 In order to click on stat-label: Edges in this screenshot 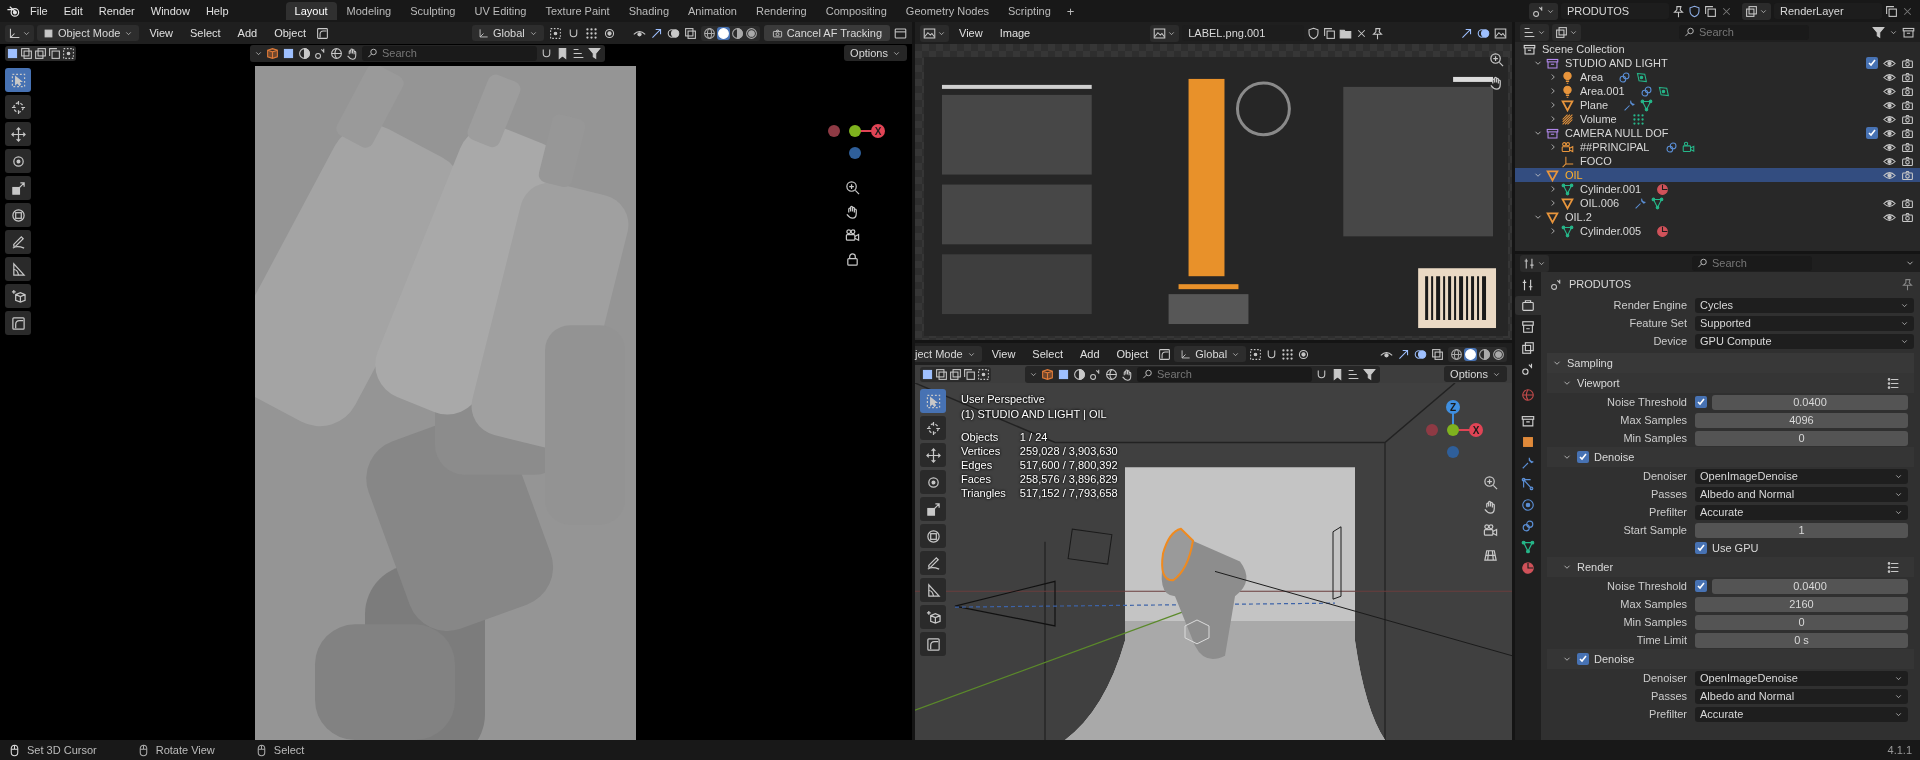, I will do `click(977, 465)`.